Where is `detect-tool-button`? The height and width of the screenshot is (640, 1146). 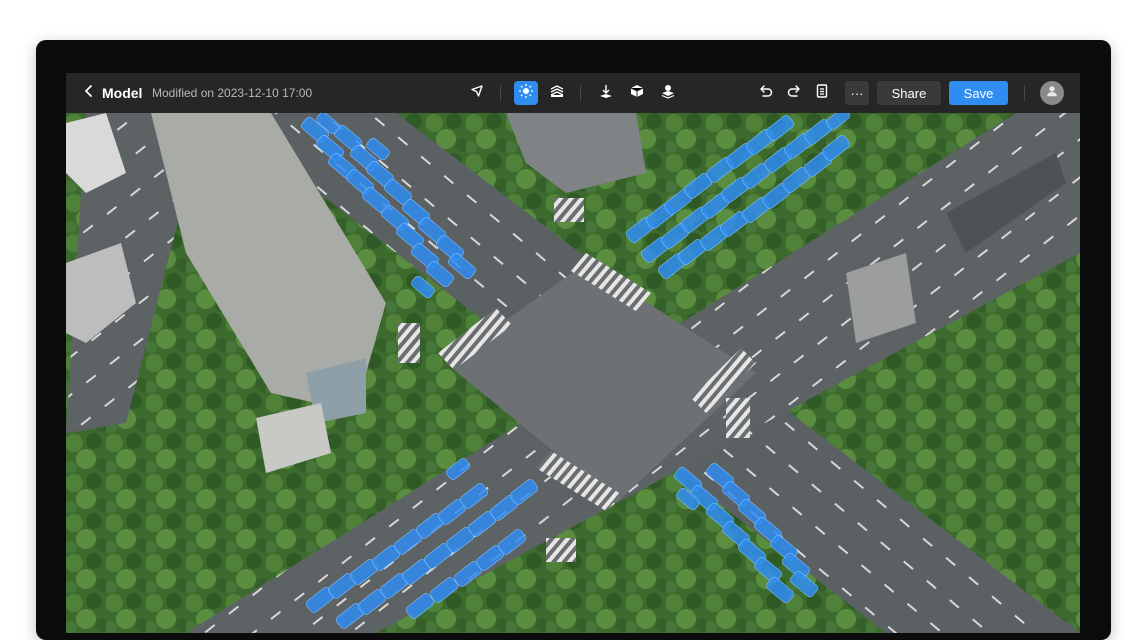 detect-tool-button is located at coordinates (526, 93).